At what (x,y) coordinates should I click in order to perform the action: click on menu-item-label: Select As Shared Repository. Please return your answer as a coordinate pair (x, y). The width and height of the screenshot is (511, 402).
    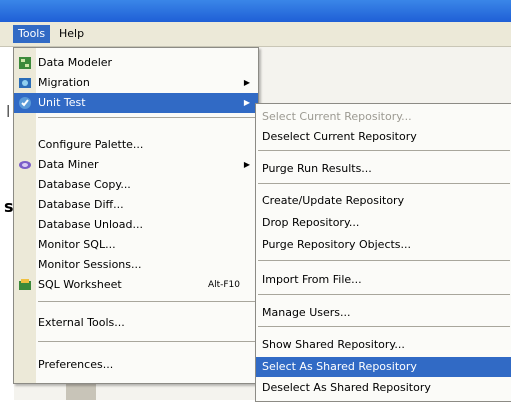
    Looking at the image, I should click on (339, 366).